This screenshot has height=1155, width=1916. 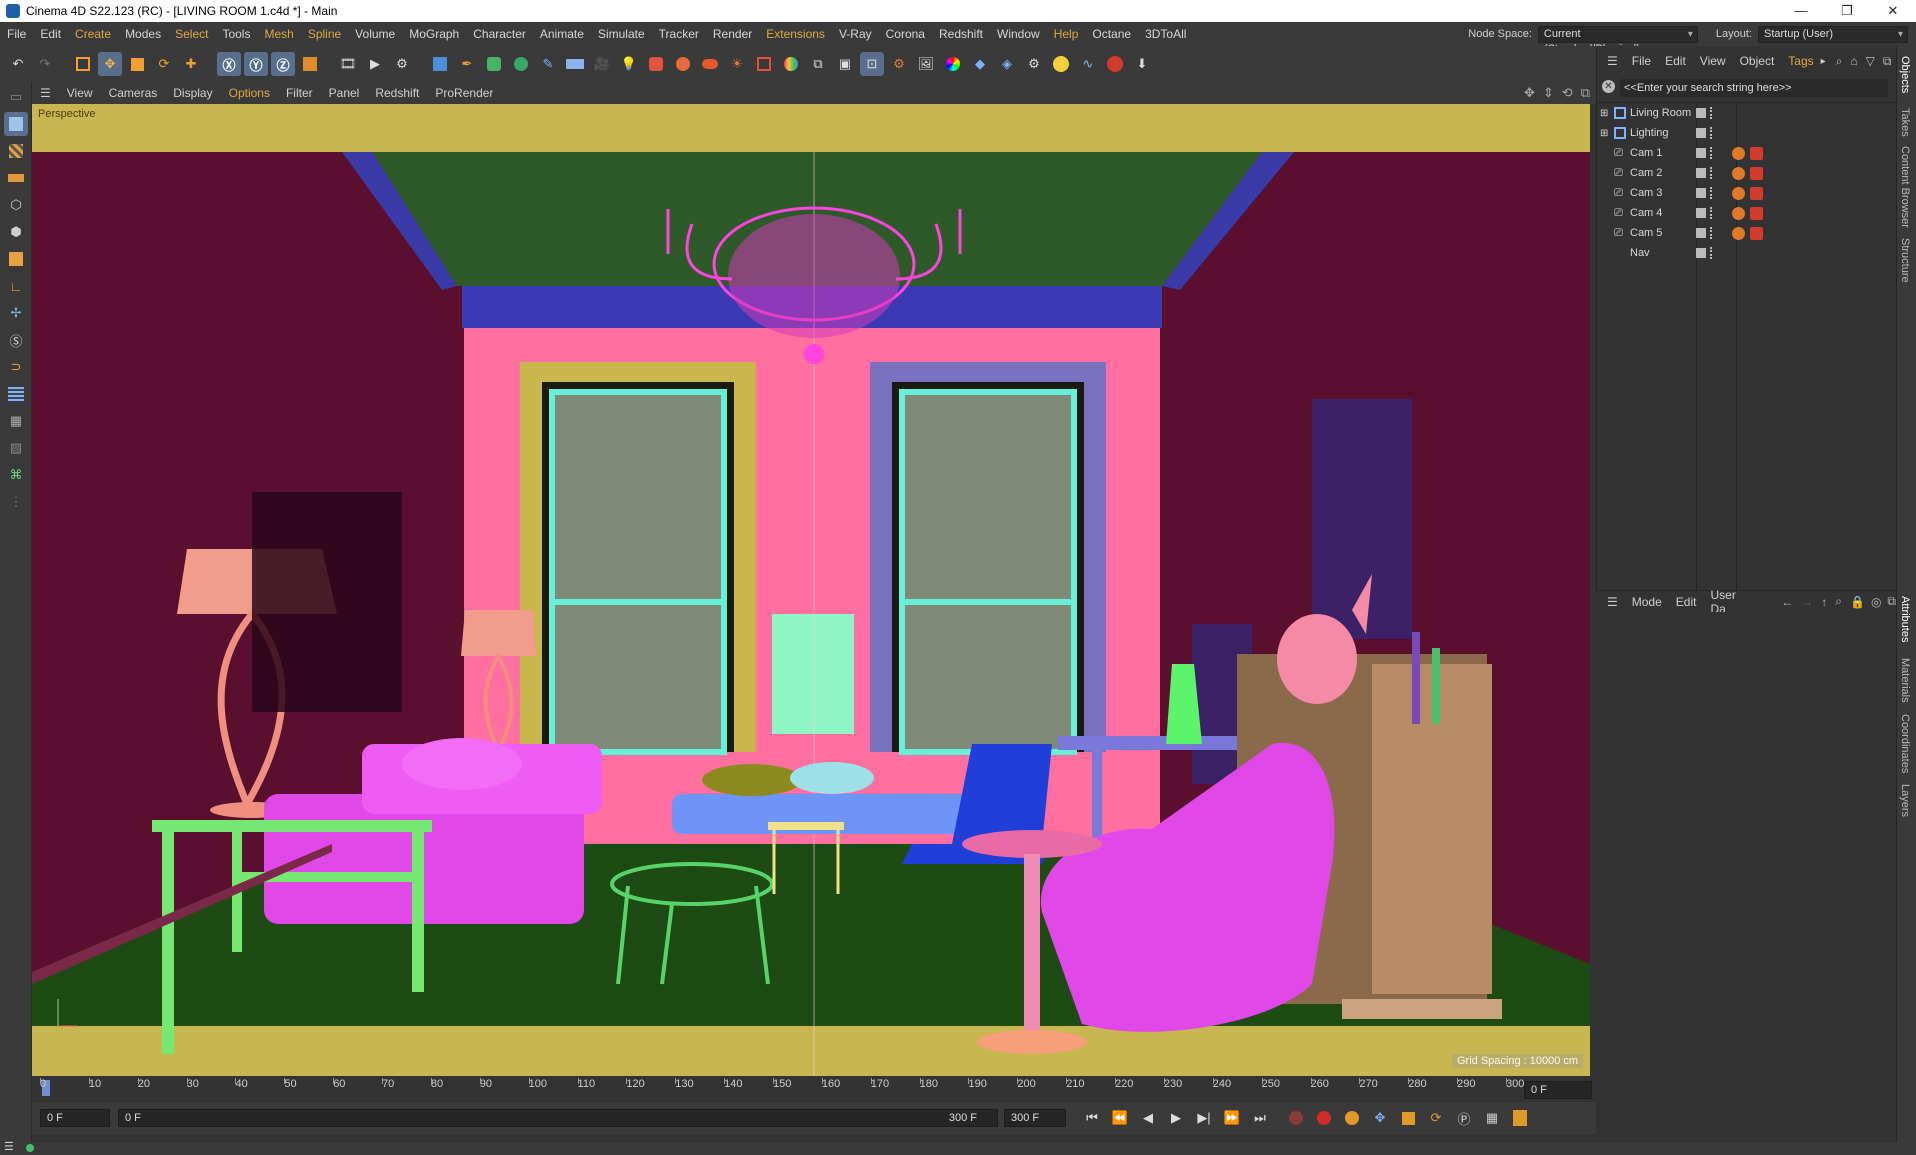 I want to click on menu-tracker: Tracker, so click(x=679, y=34).